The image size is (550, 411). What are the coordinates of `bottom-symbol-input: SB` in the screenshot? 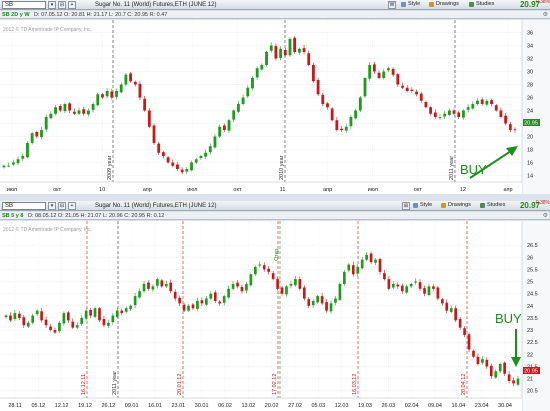 It's located at (24, 206).